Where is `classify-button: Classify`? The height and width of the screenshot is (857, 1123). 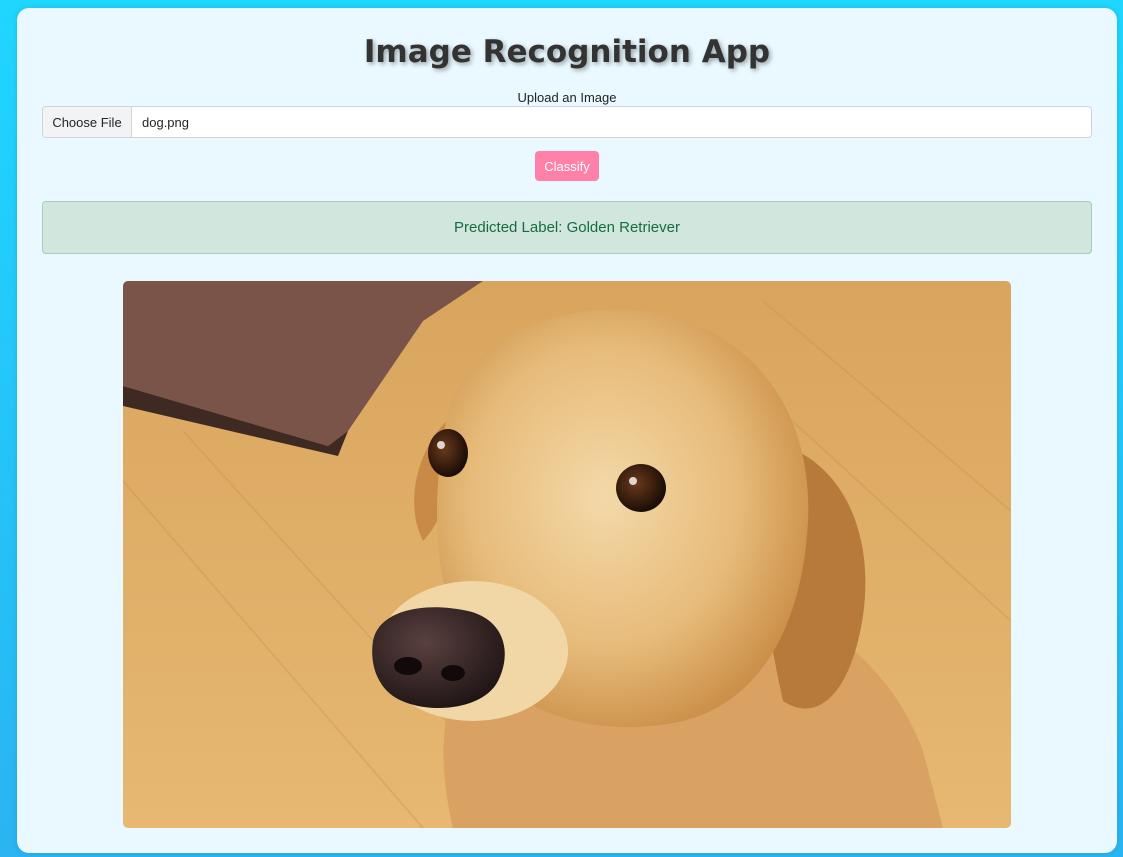 classify-button: Classify is located at coordinates (567, 166).